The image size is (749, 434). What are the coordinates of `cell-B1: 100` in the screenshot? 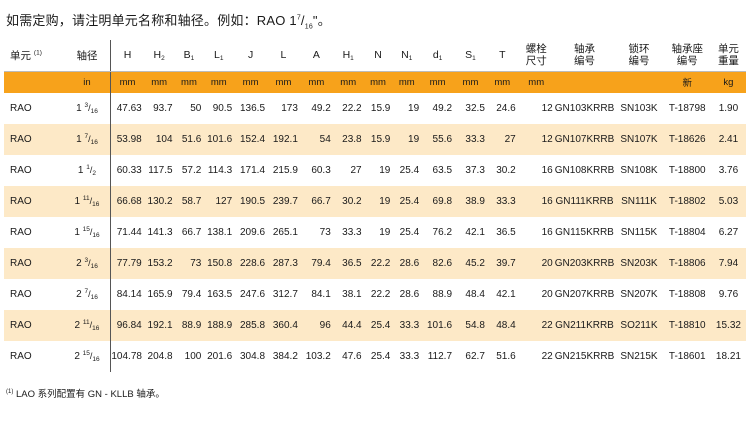 It's located at (189, 356).